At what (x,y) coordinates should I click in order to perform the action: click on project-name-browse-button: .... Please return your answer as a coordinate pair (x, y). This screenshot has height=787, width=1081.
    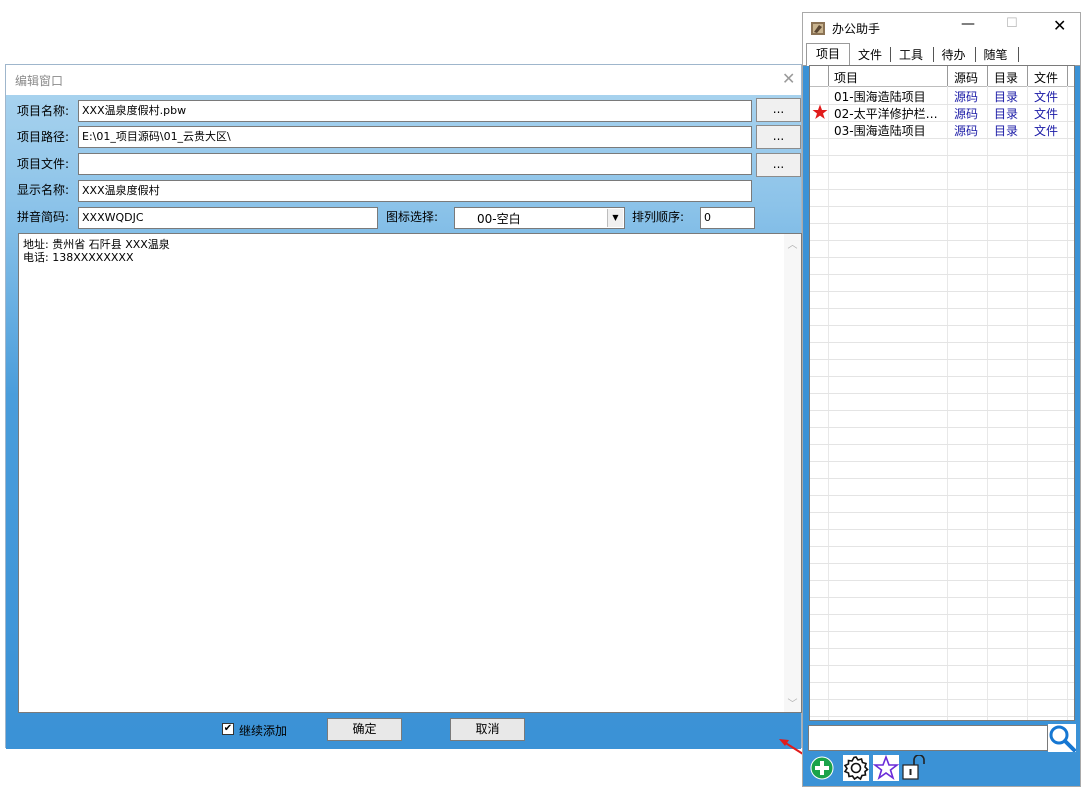
    Looking at the image, I should click on (778, 110).